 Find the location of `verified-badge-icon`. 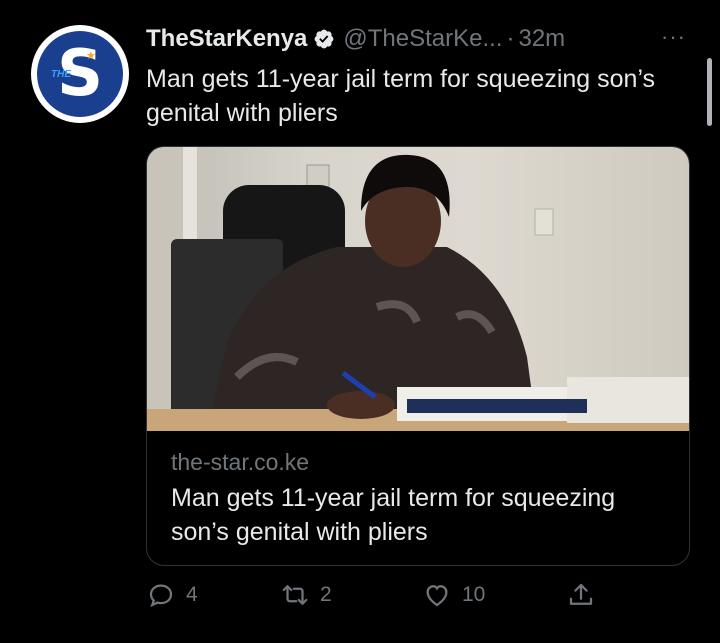

verified-badge-icon is located at coordinates (324, 39).